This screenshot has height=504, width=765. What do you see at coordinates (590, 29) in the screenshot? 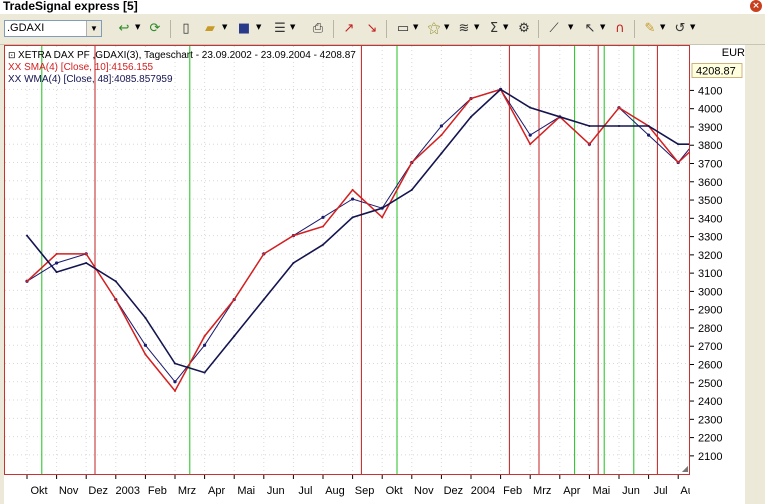
I see `pointer-icon: ↖` at bounding box center [590, 29].